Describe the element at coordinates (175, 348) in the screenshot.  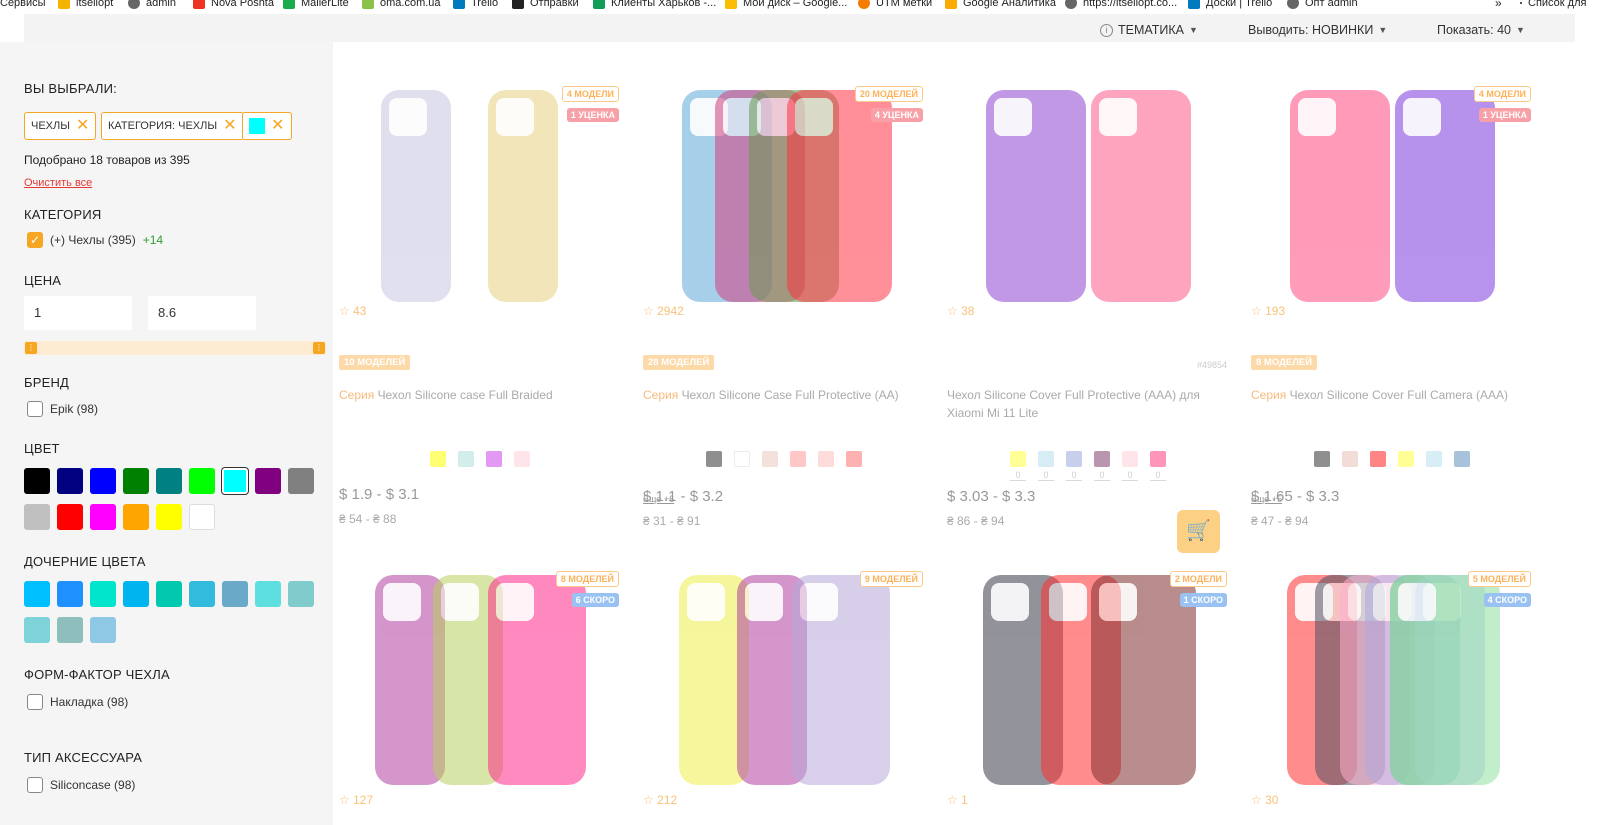
I see `price-slider: ⋮ ⋮` at that location.